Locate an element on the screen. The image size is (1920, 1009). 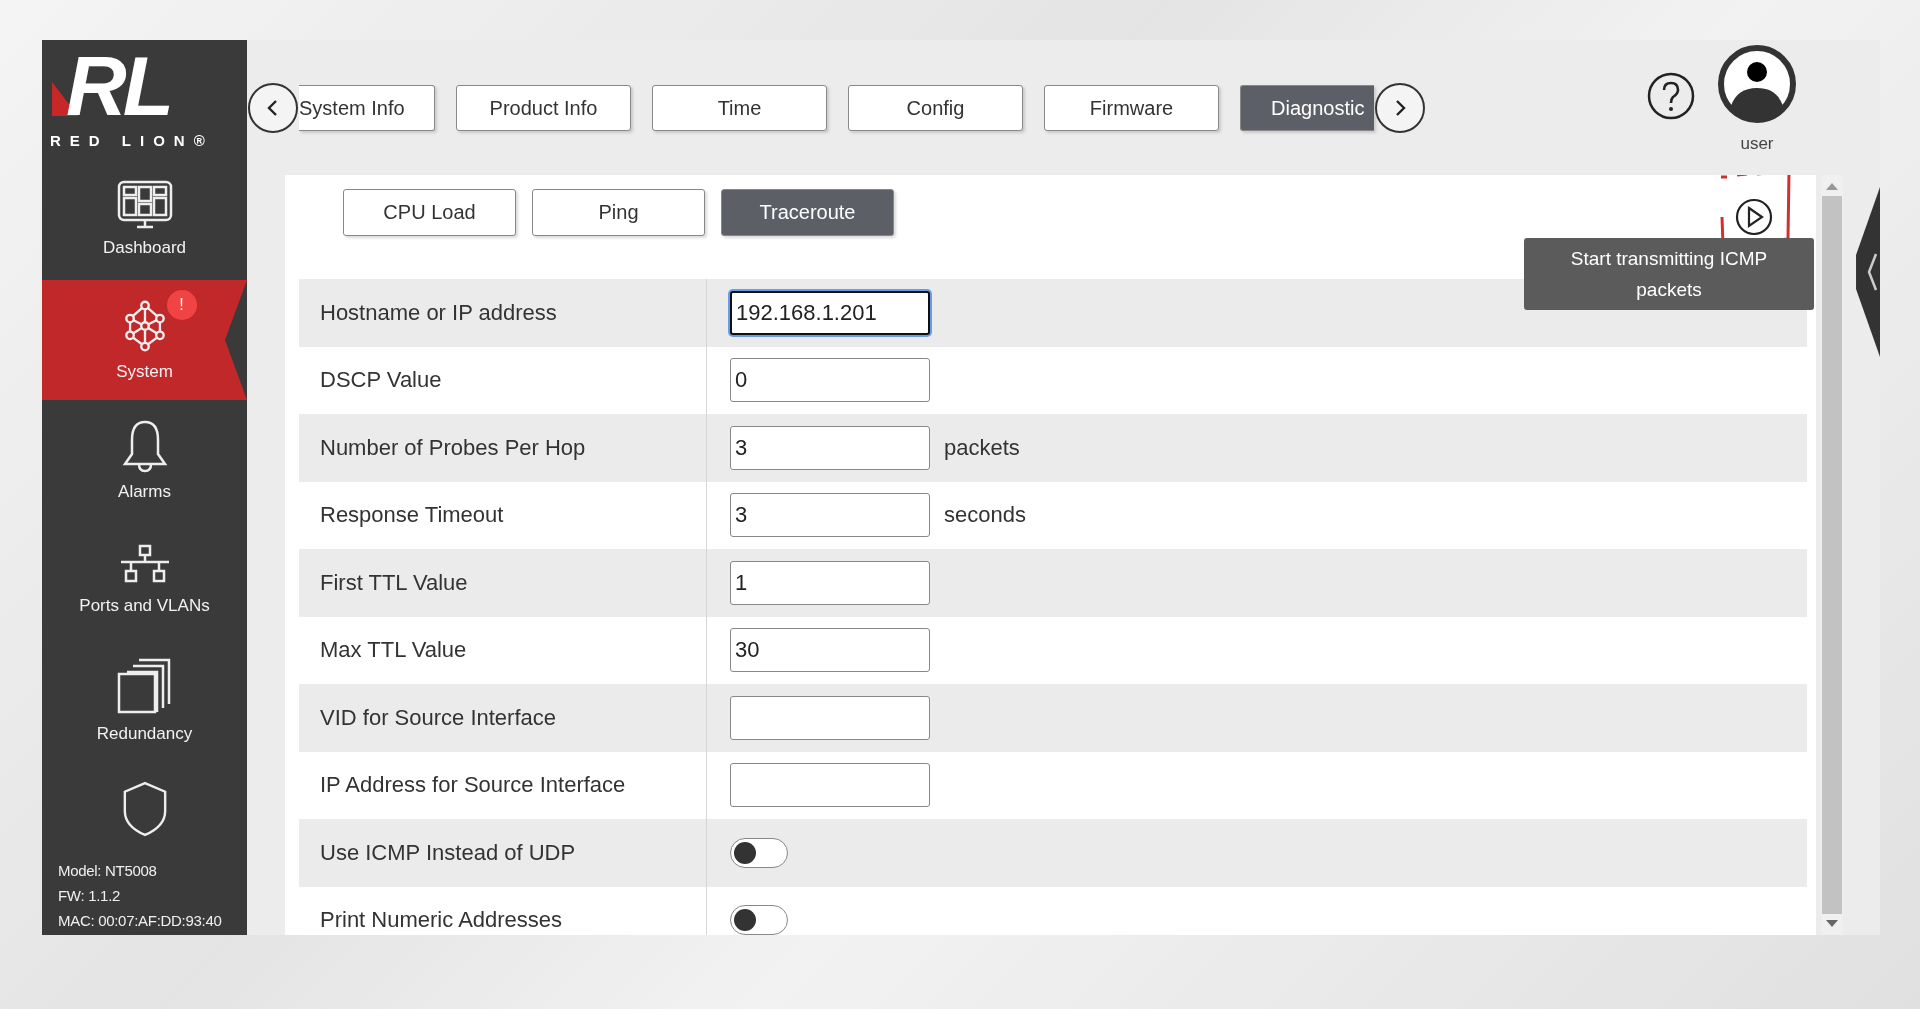
subtab: CPU Load is located at coordinates (429, 212).